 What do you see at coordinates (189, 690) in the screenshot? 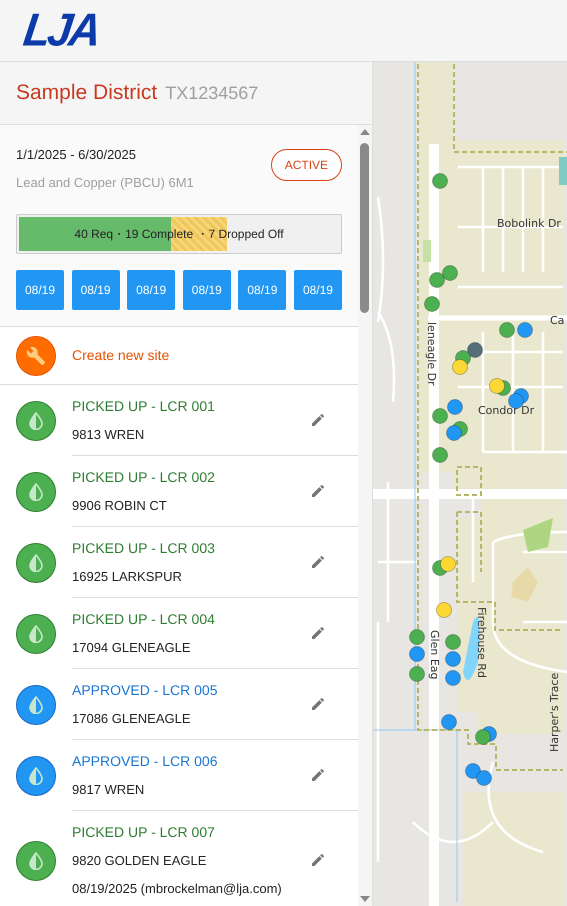
I see `site-title: APPROVED - LCR 005` at bounding box center [189, 690].